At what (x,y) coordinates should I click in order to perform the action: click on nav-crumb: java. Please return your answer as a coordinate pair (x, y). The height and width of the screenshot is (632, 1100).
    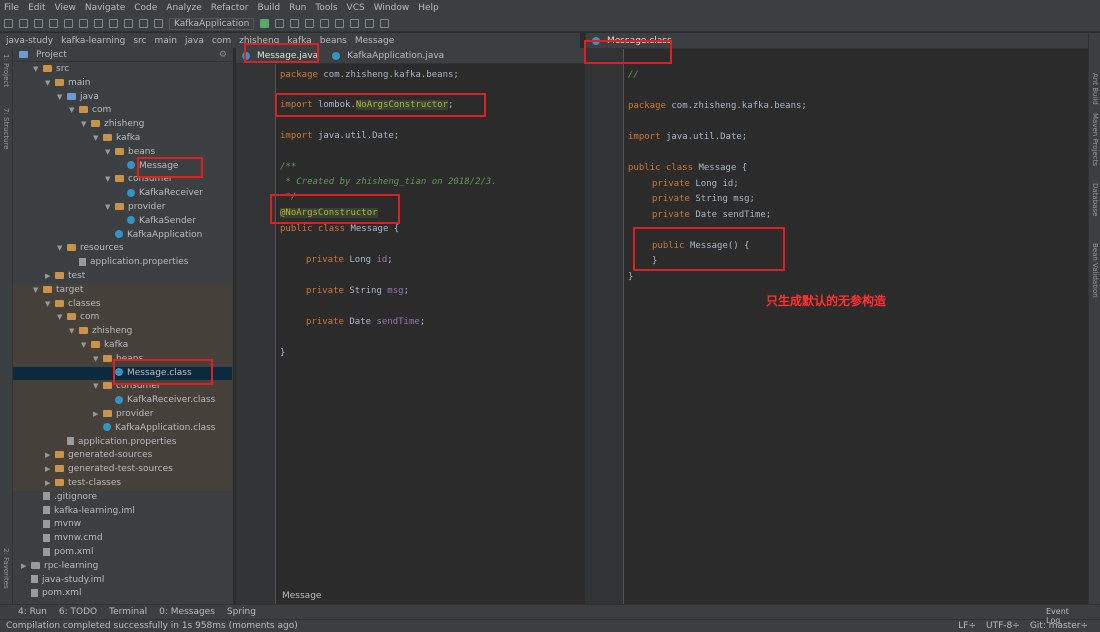
    Looking at the image, I should click on (194, 41).